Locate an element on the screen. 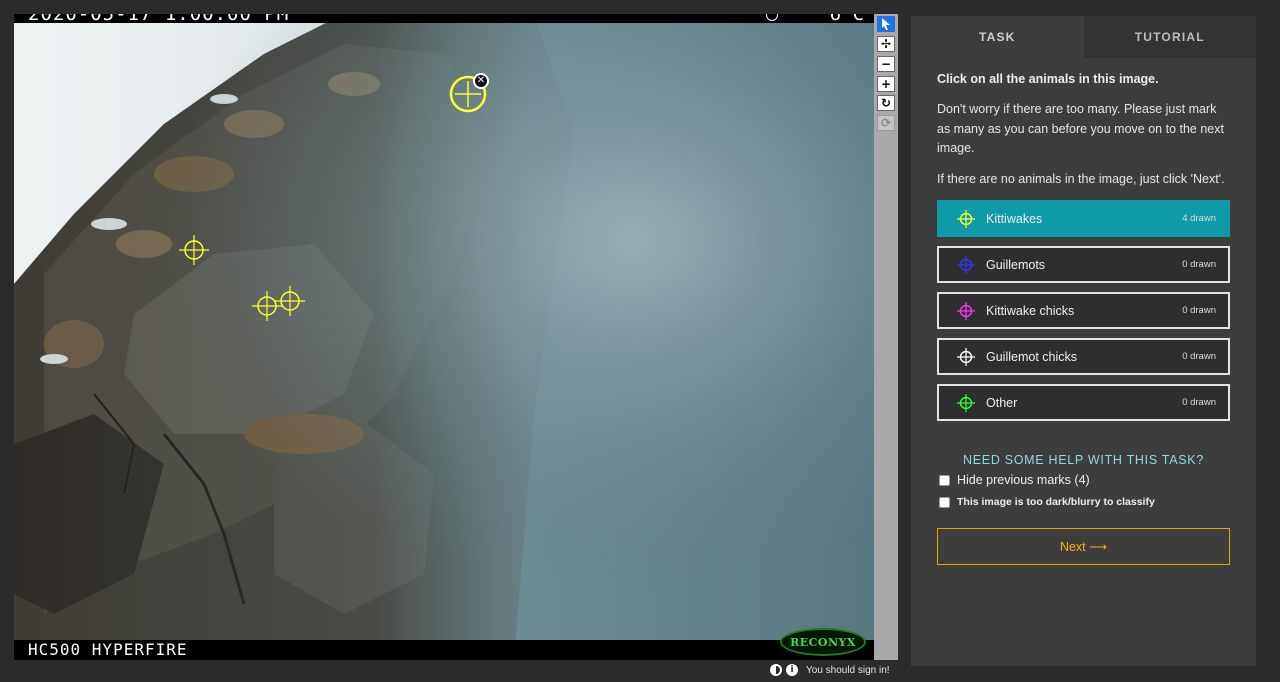 This screenshot has height=682, width=1280. pointer-tool-button is located at coordinates (886, 24).